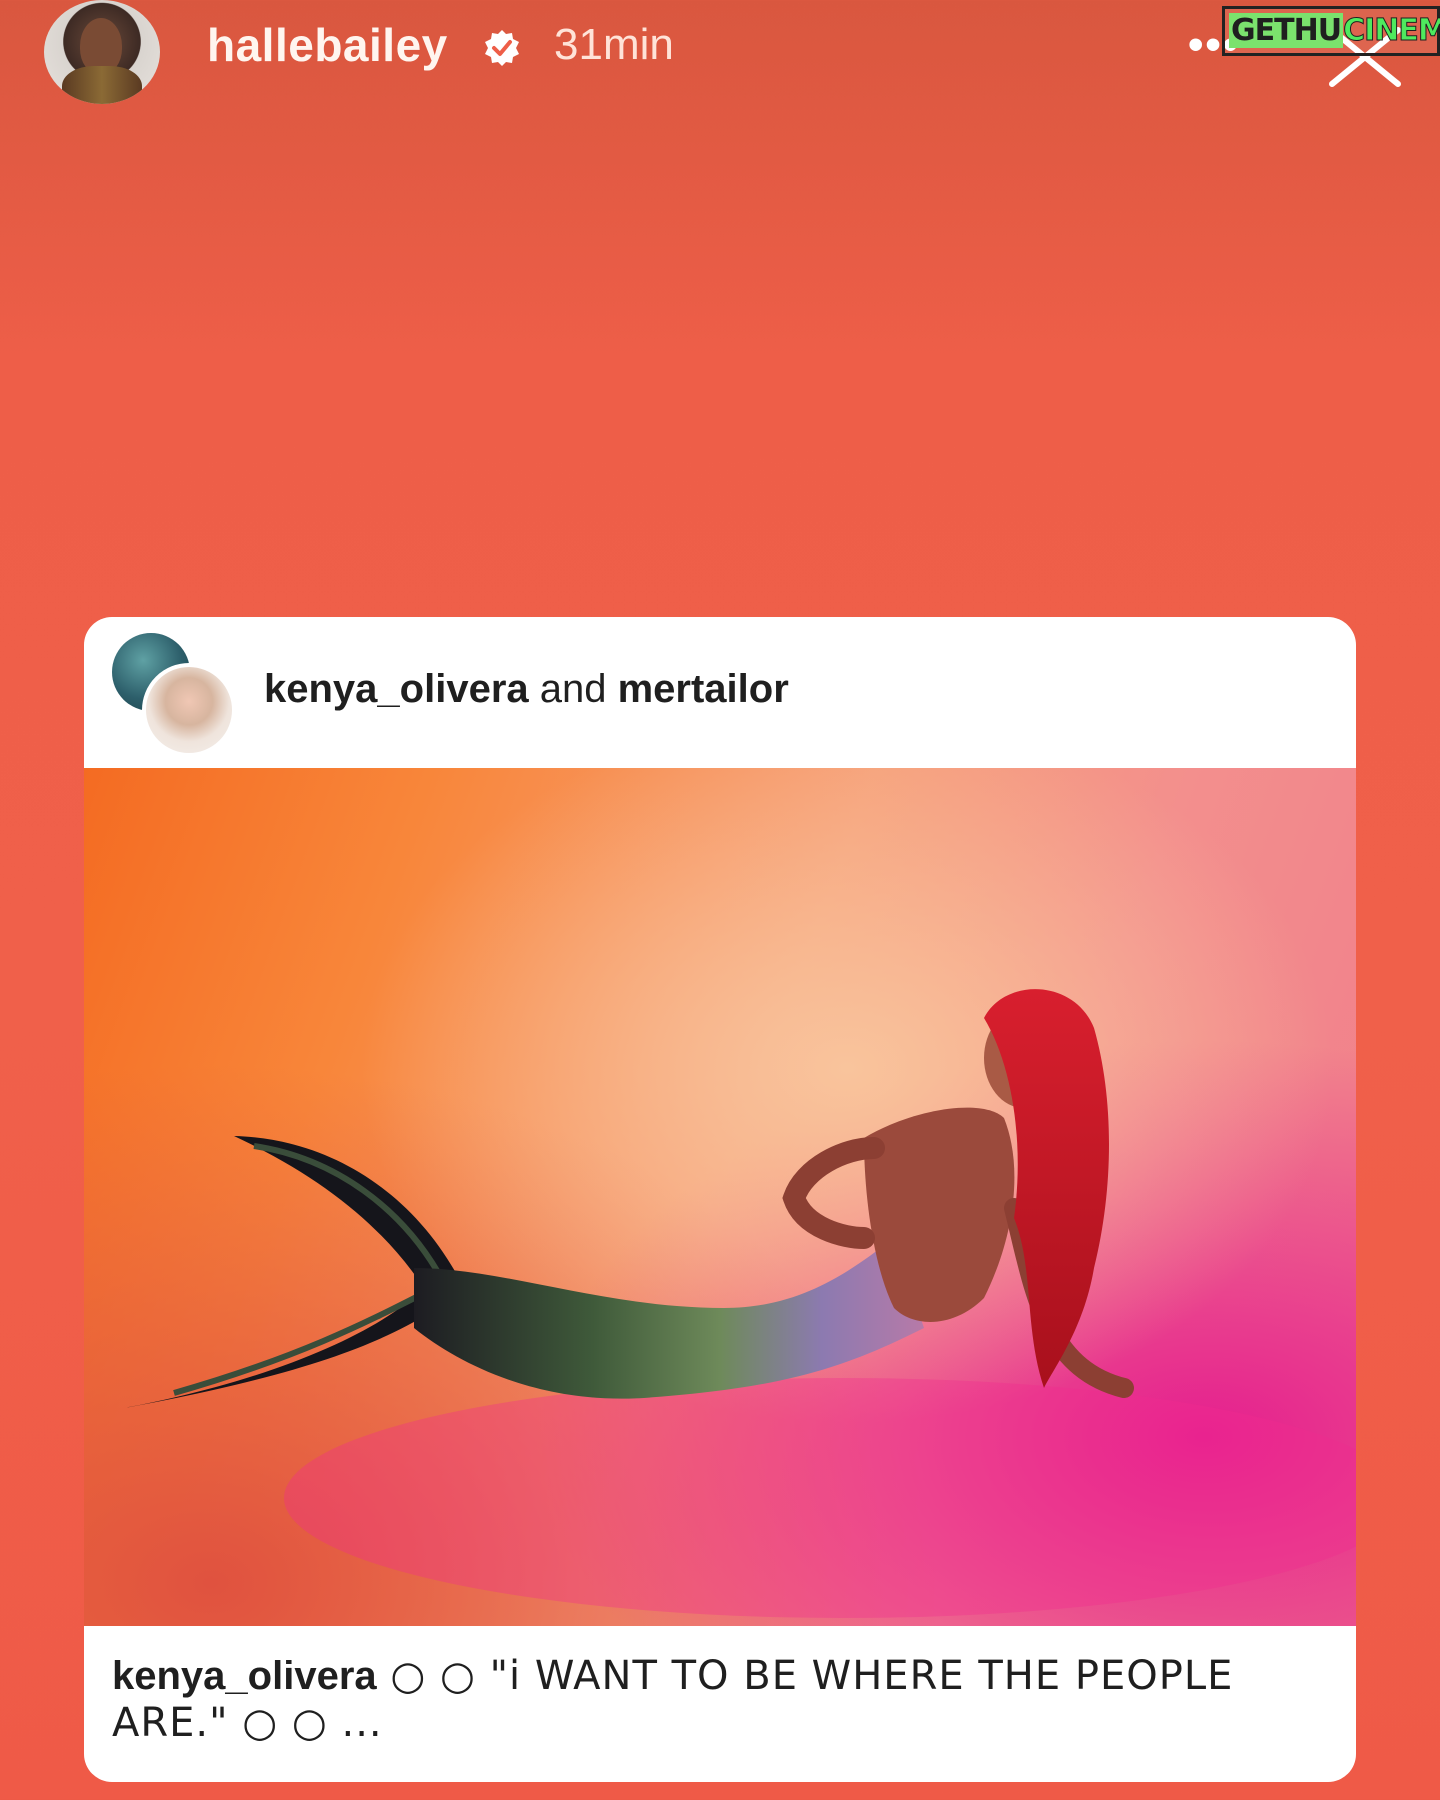 Image resolution: width=1440 pixels, height=1800 pixels. What do you see at coordinates (102, 52) in the screenshot?
I see `avatar` at bounding box center [102, 52].